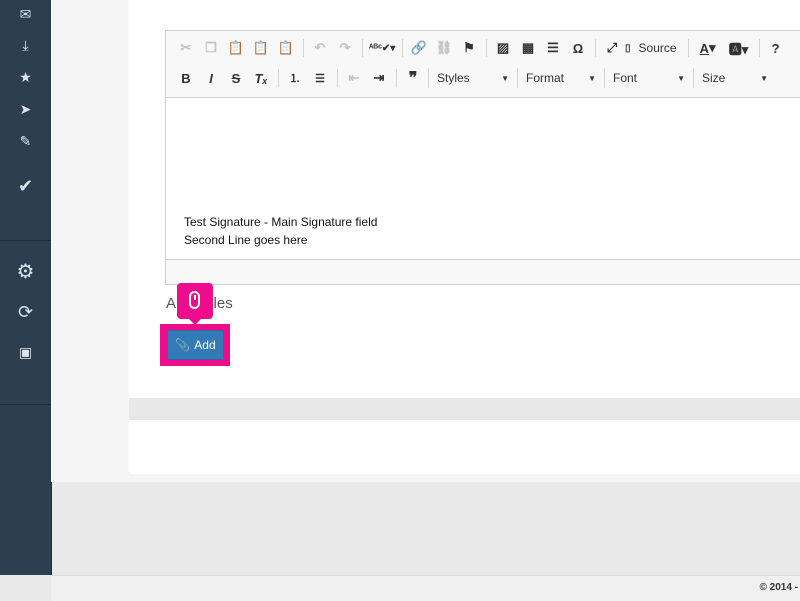 The width and height of the screenshot is (800, 601). I want to click on inbox-download-icon: ⤓, so click(25, 45).